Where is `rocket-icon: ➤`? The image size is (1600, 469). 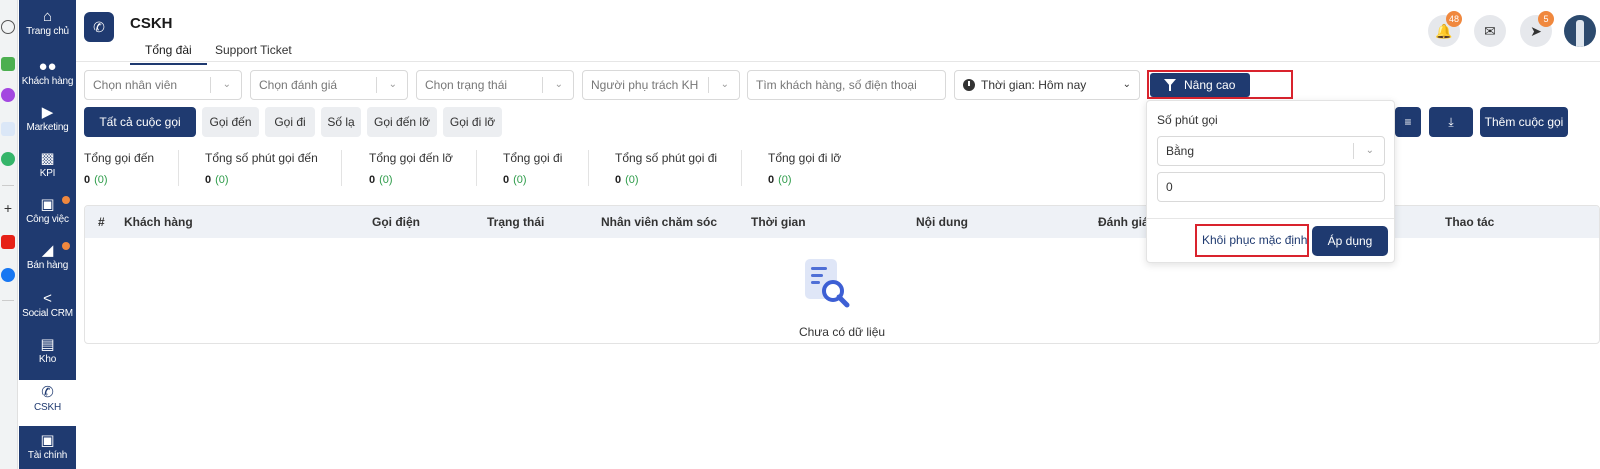 rocket-icon: ➤ is located at coordinates (1536, 31).